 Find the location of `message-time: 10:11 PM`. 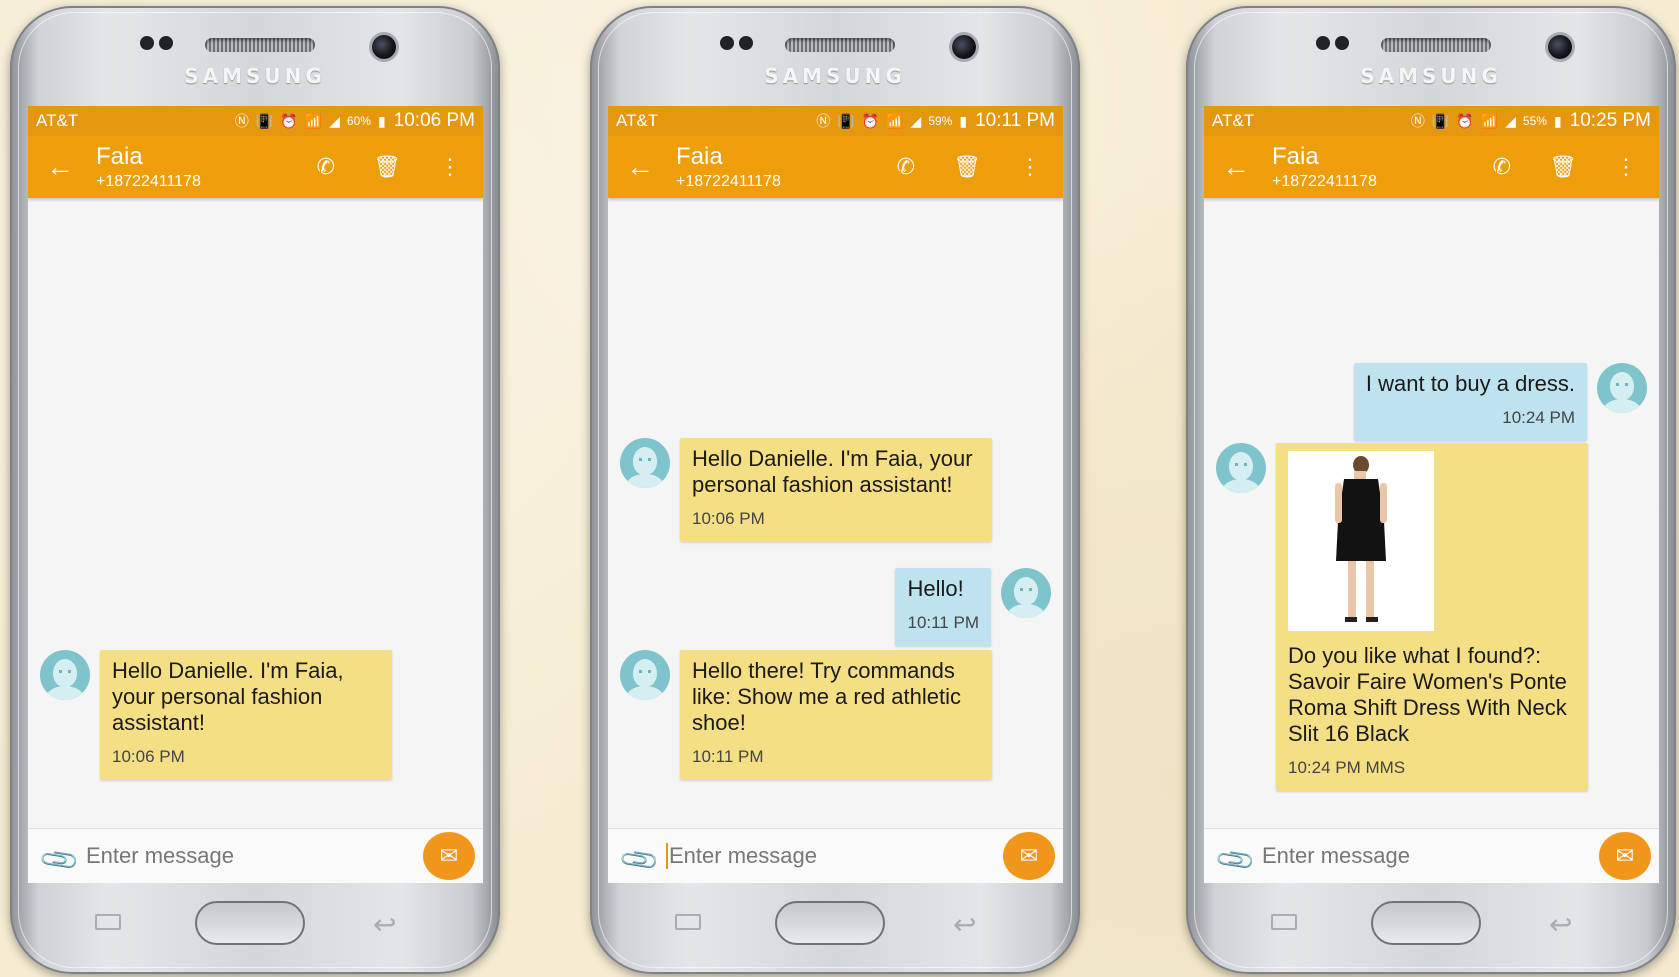

message-time: 10:11 PM is located at coordinates (943, 622).